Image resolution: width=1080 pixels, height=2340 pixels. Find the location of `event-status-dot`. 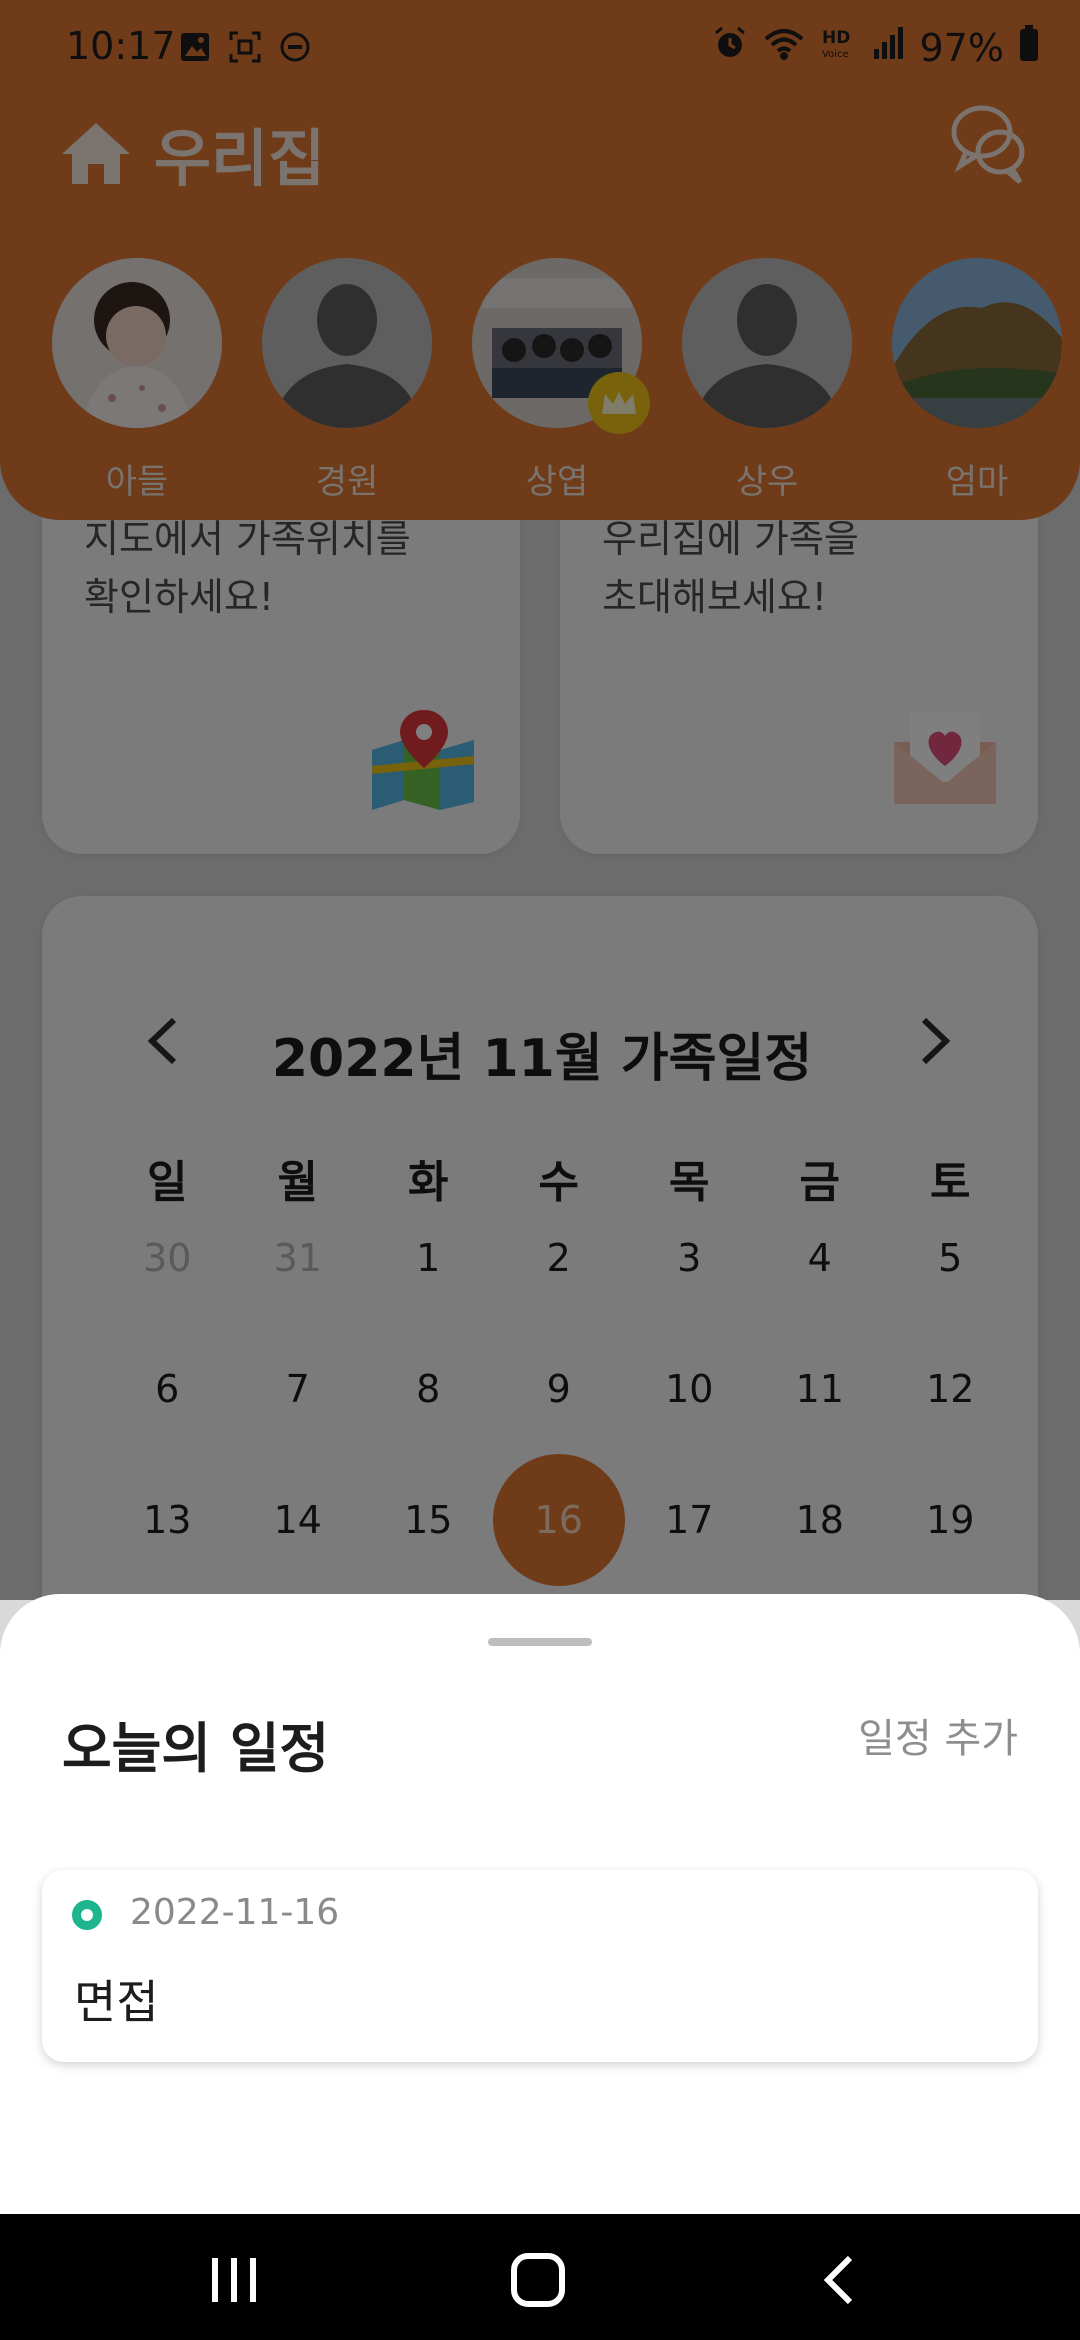

event-status-dot is located at coordinates (87, 1915).